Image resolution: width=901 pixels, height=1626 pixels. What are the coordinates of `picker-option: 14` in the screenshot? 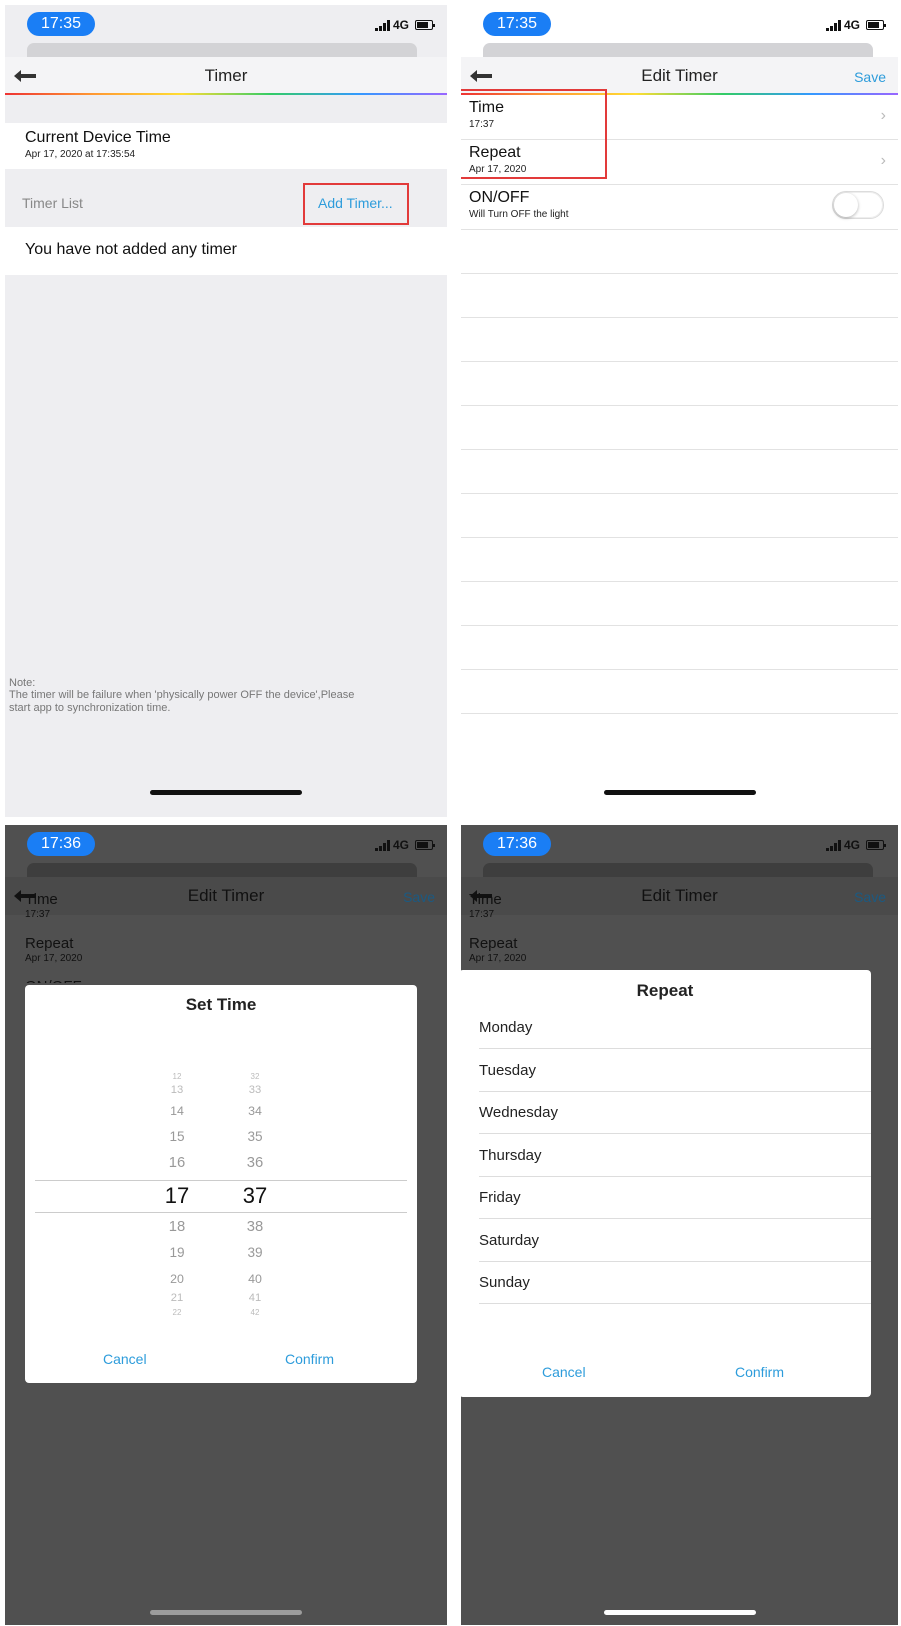 It's located at (177, 1111).